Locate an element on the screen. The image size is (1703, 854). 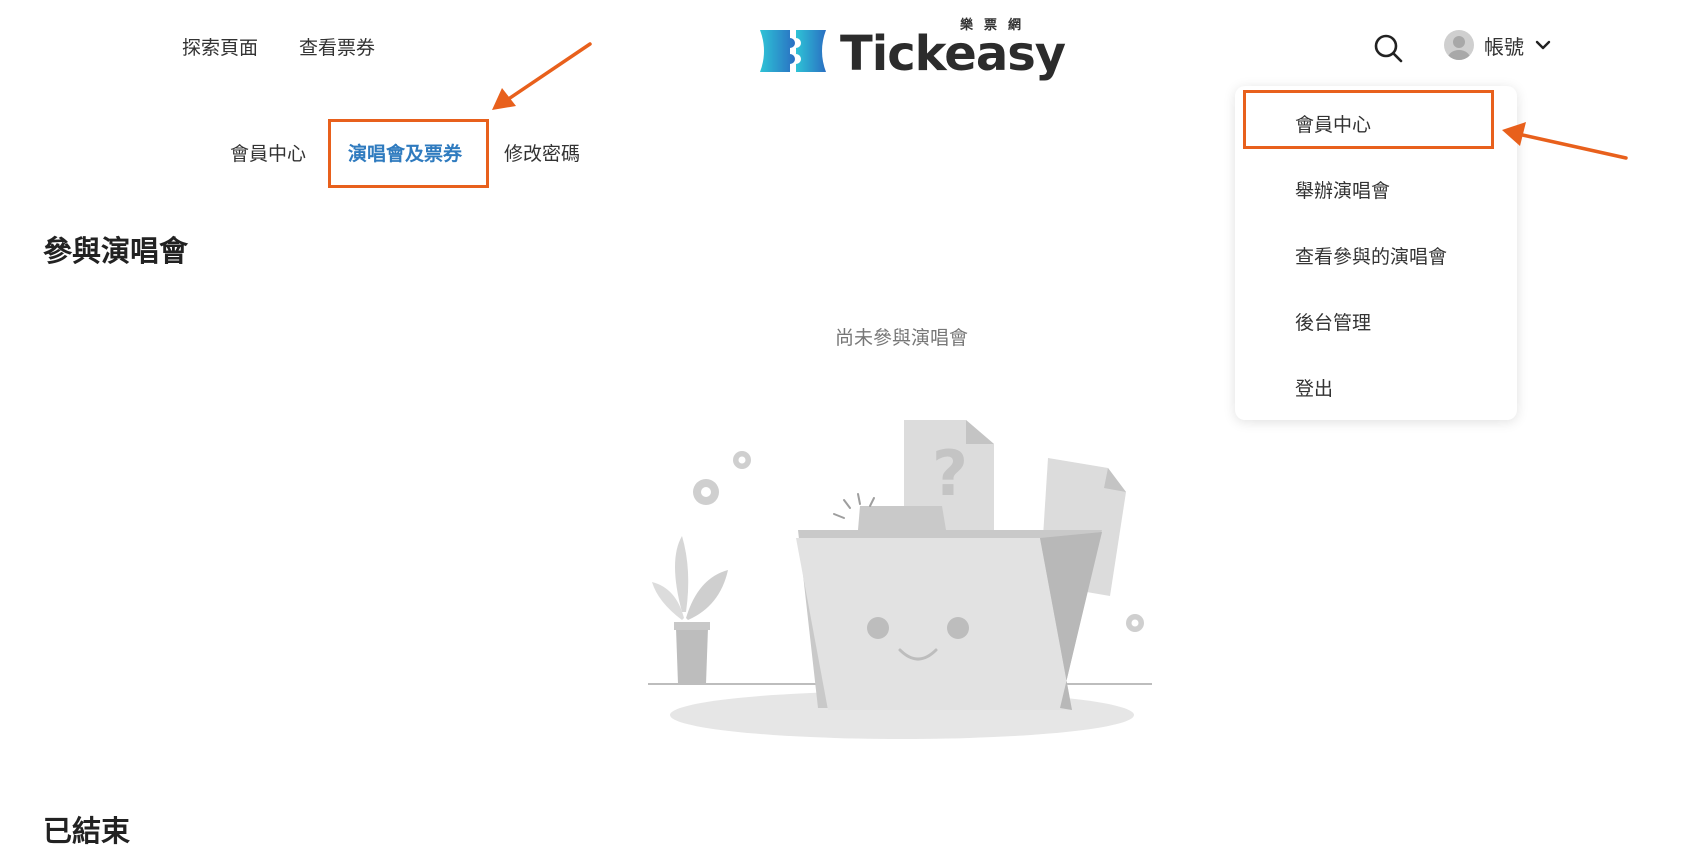
site-logo: 樂票網 Tickeasy is located at coordinates (911, 49).